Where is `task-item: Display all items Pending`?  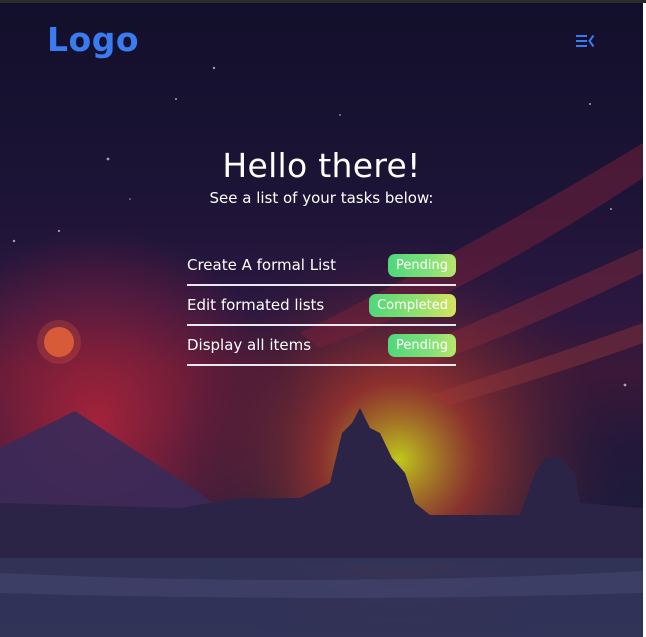
task-item: Display all items Pending is located at coordinates (321, 346).